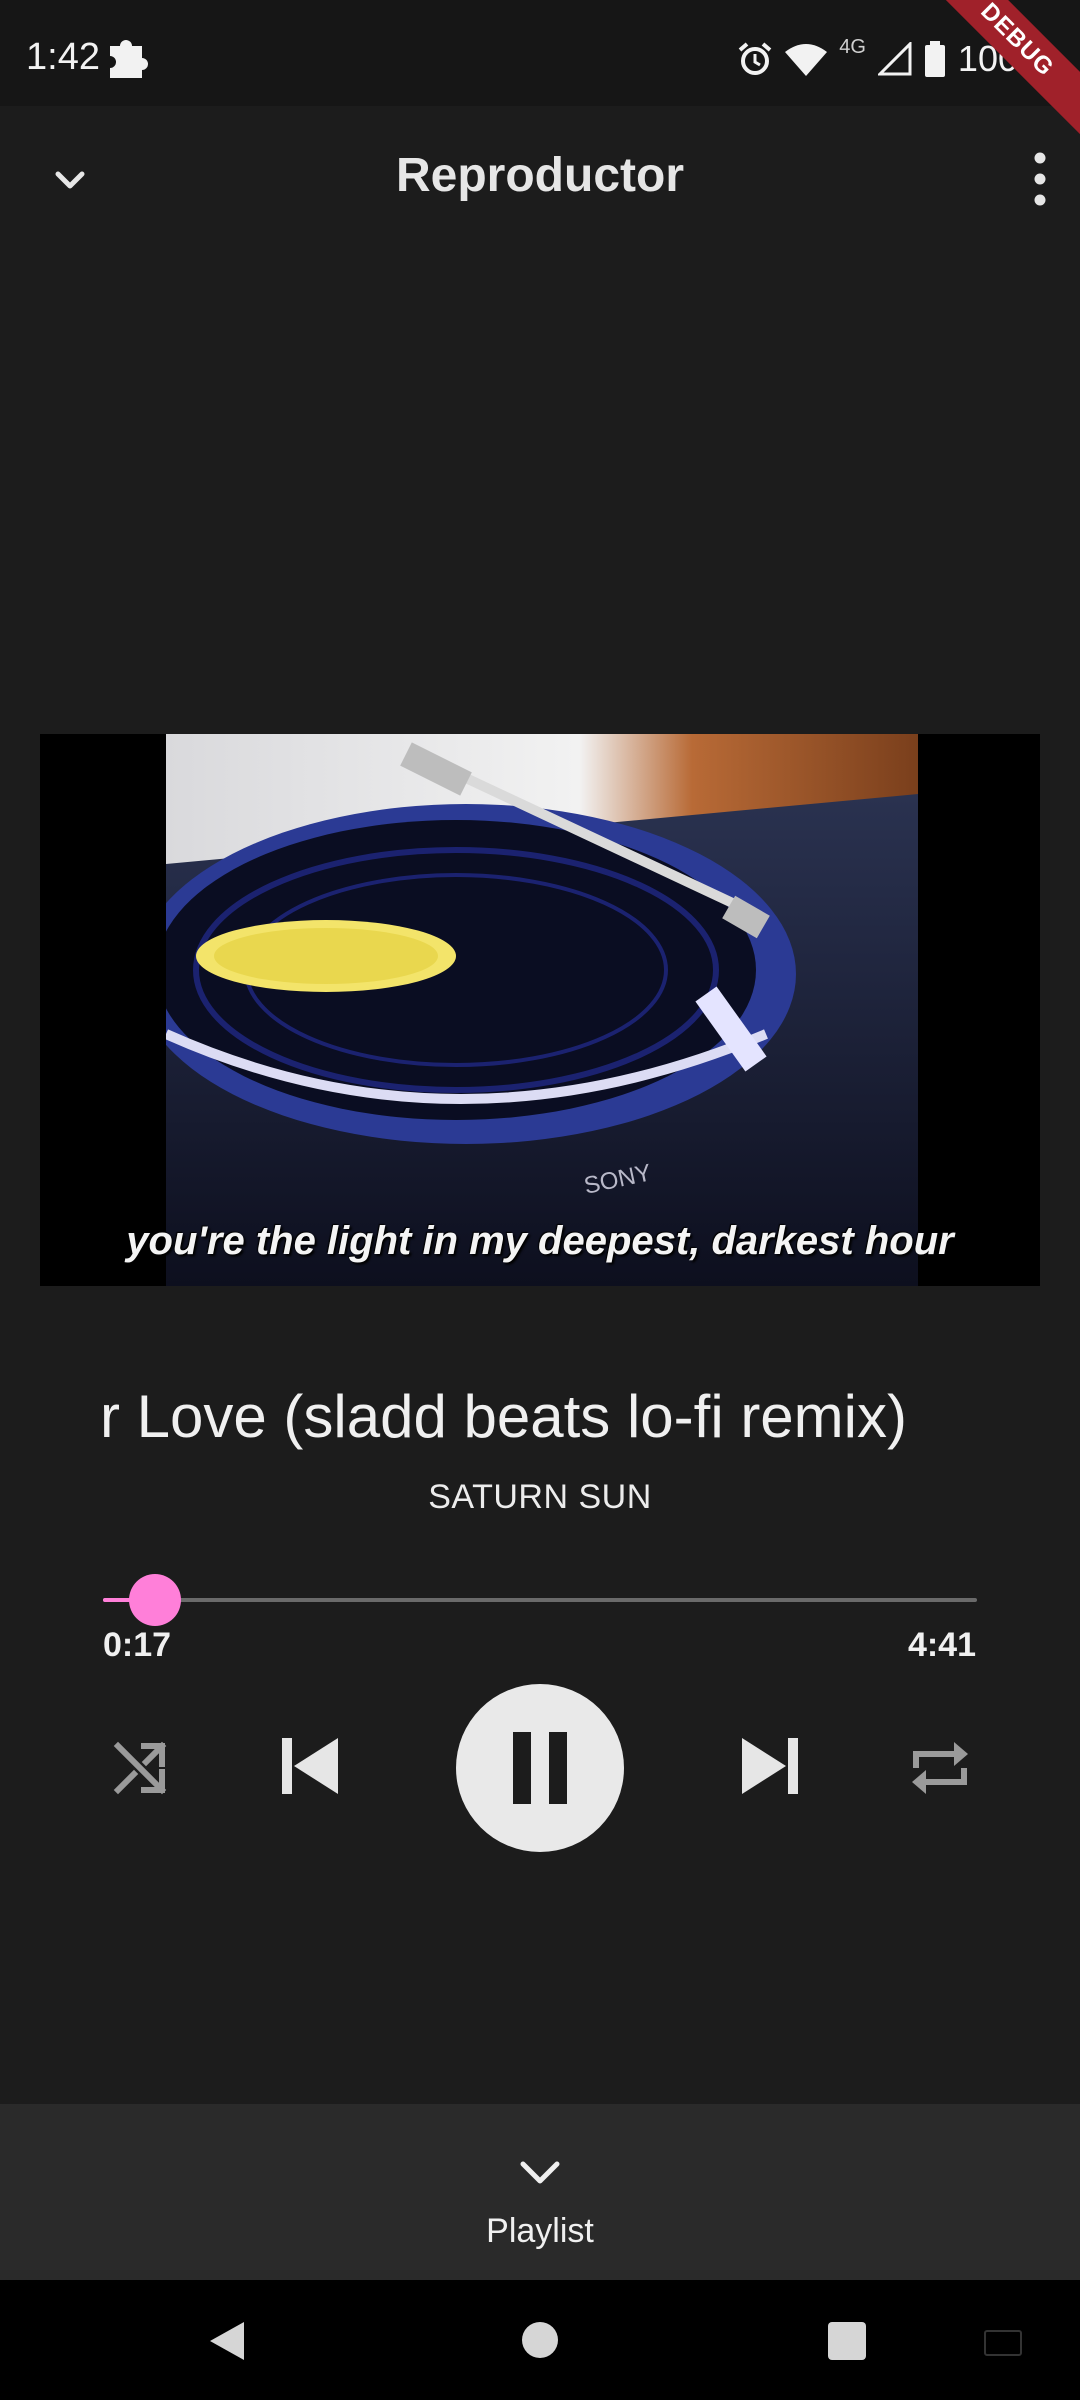 The height and width of the screenshot is (2400, 1080). What do you see at coordinates (540, 53) in the screenshot?
I see `status-bar: 1:42 4G 100 %` at bounding box center [540, 53].